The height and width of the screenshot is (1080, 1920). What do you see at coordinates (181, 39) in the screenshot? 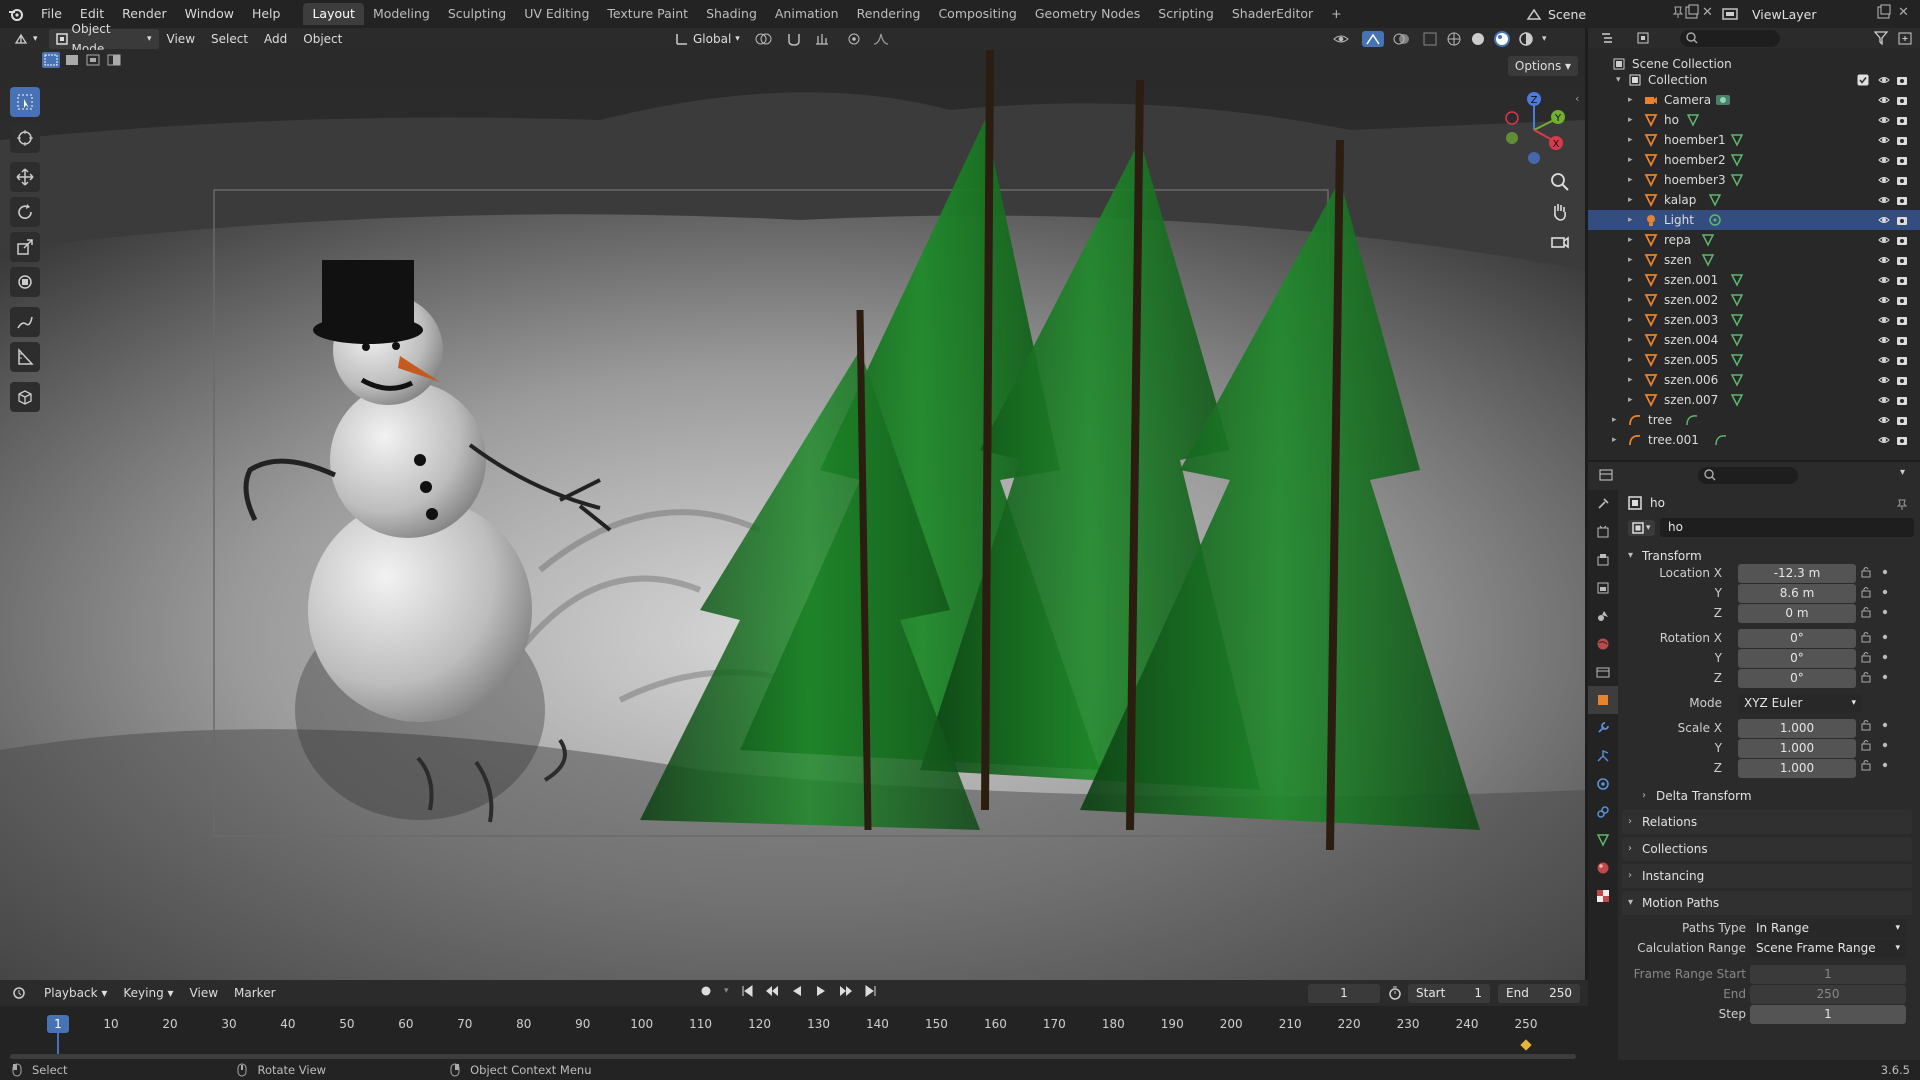
I see `viewport-menu-view: View` at bounding box center [181, 39].